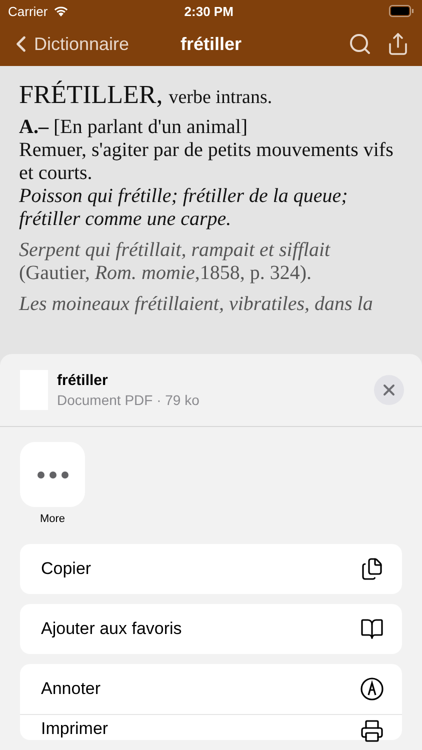 The image size is (422, 750). Describe the element at coordinates (372, 569) in the screenshot. I see `copy-icon` at that location.